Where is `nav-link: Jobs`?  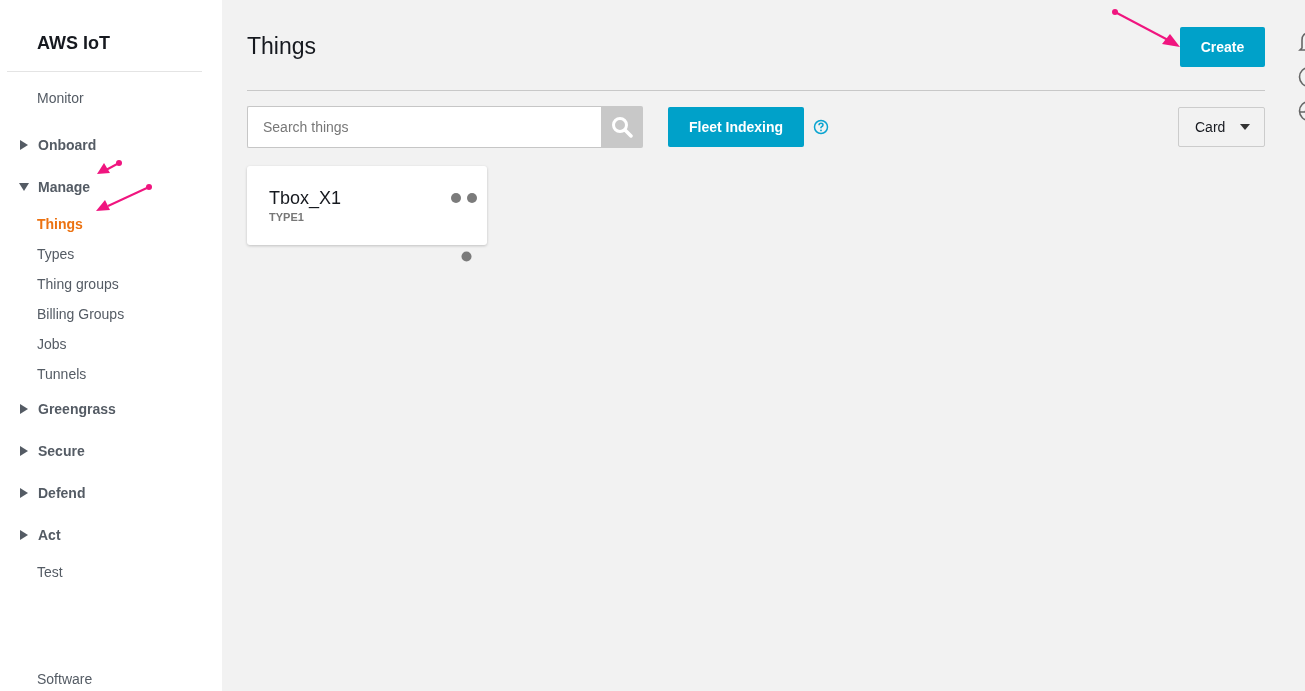
nav-link: Jobs is located at coordinates (111, 349).